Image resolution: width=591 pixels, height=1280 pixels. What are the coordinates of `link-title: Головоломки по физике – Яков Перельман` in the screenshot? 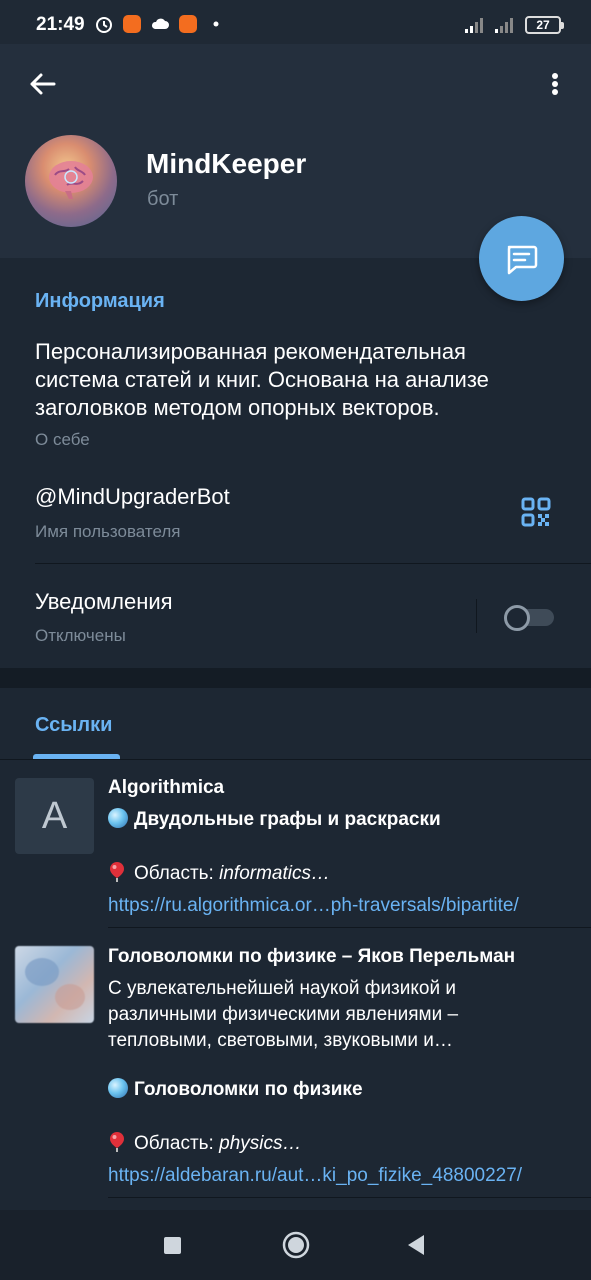 It's located at (312, 956).